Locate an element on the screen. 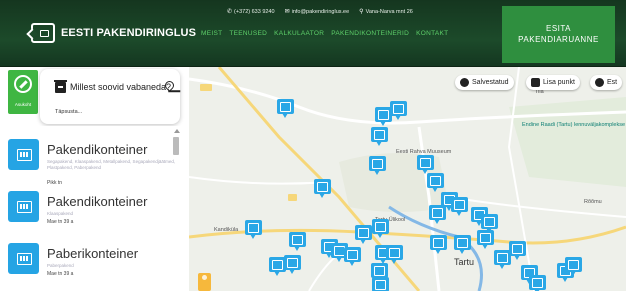  map-label-tartu: Tartu is located at coordinates (464, 262).